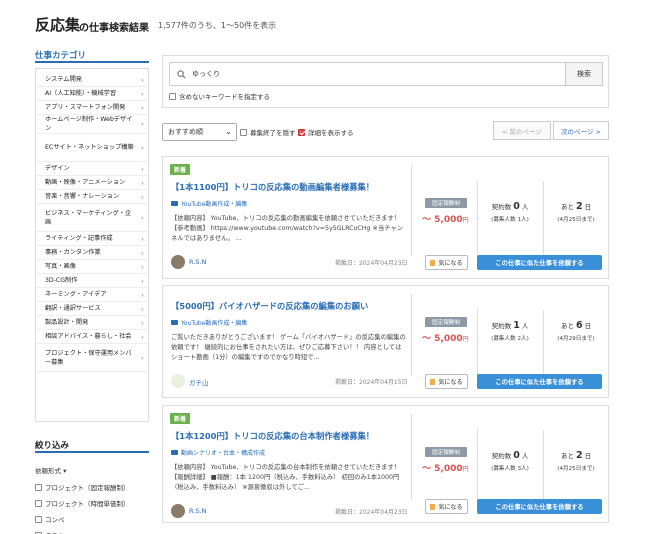 The height and width of the screenshot is (534, 670). What do you see at coordinates (82, 196) in the screenshot?
I see `category-label: 音楽・音響・ナレーション` at bounding box center [82, 196].